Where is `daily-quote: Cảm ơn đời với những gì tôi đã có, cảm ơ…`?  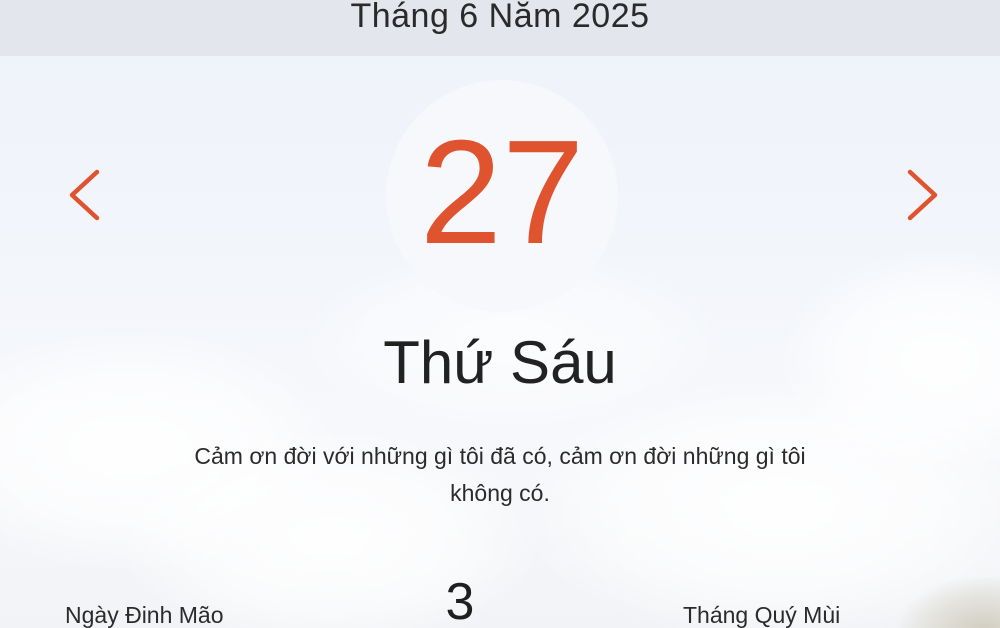 daily-quote: Cảm ơn đời với những gì tôi đã có, cảm ơ… is located at coordinates (500, 475).